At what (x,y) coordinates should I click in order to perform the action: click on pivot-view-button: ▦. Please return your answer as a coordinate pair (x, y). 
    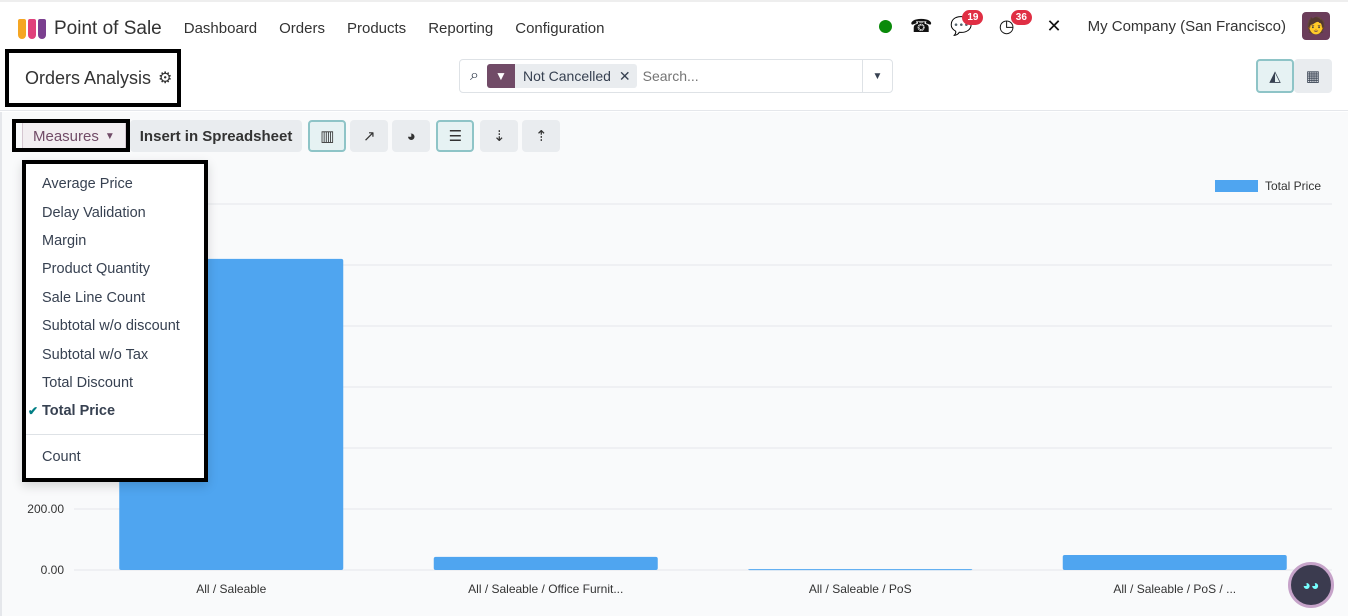
    Looking at the image, I should click on (1313, 76).